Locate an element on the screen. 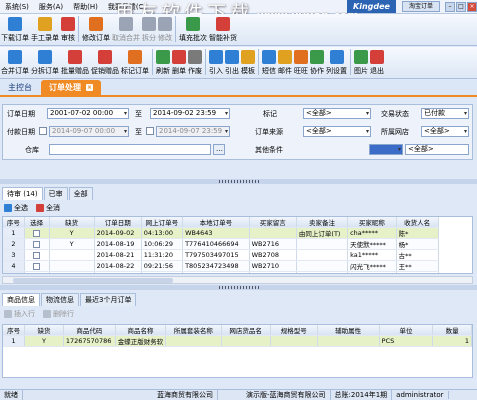 Image resolution: width=477 pixels, height=400 pixels. column-header: 辅助属性 is located at coordinates (348, 330).